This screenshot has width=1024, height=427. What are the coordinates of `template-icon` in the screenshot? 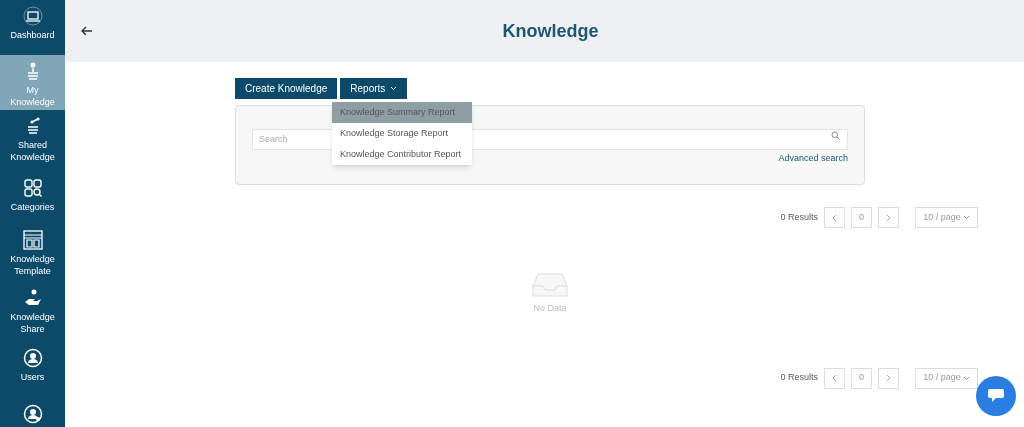 It's located at (32, 240).